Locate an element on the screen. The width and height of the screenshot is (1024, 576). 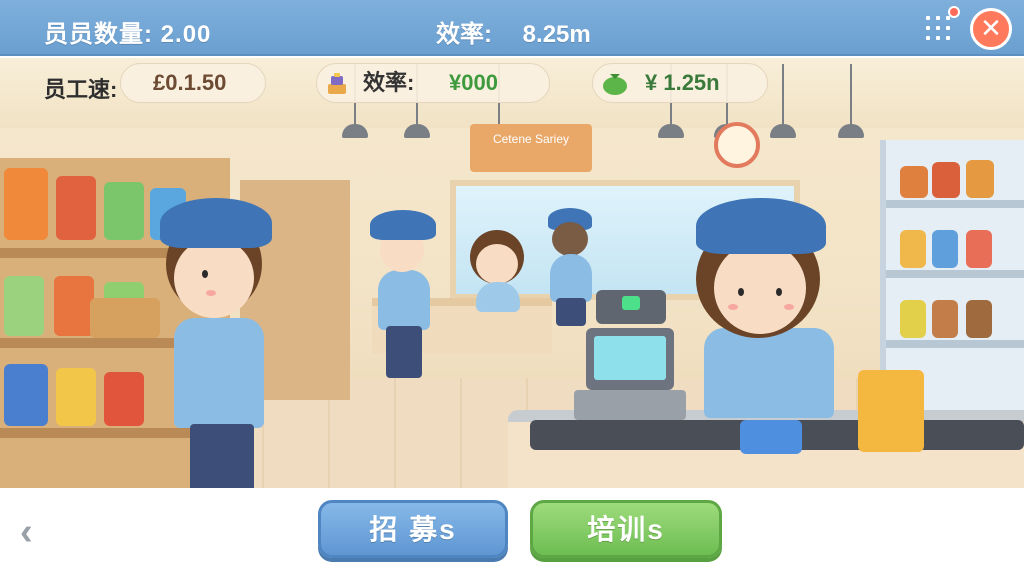
grid-icon is located at coordinates (942, 25).